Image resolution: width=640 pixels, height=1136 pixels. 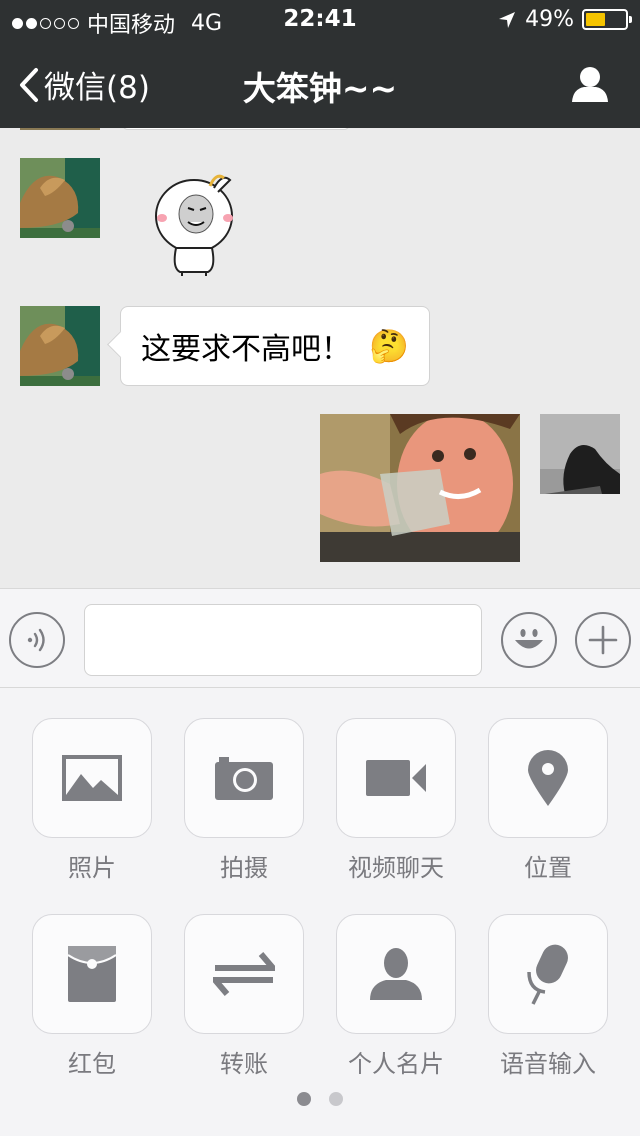 I want to click on transfer-icon, so click(x=244, y=974).